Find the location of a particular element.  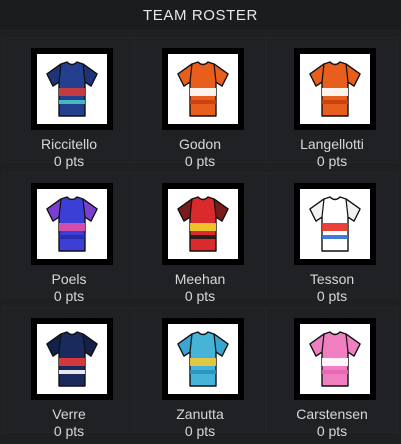

rider-card: Tesson 0 pts is located at coordinates (332, 238).